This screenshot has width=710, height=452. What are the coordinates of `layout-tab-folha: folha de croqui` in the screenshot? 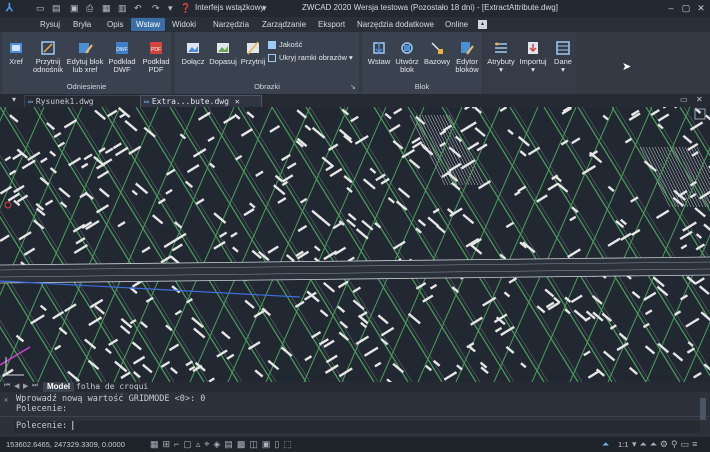 It's located at (112, 387).